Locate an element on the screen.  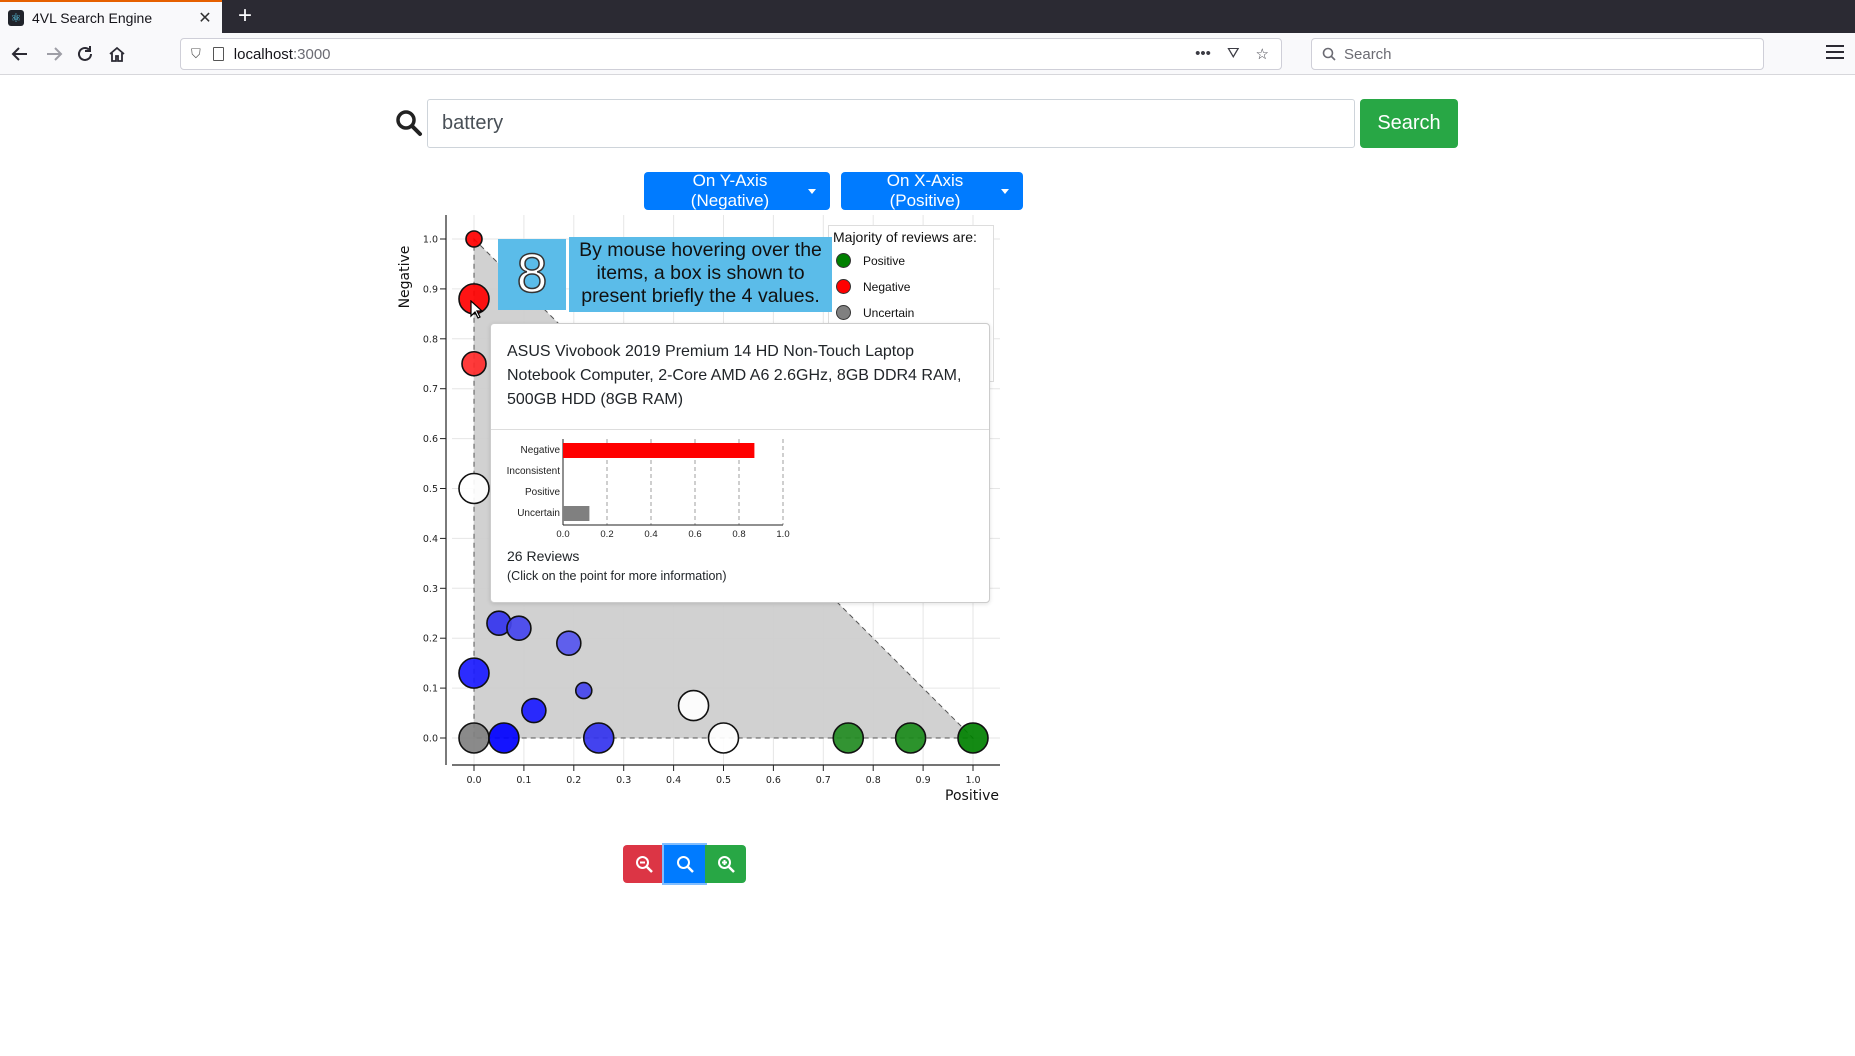
react-favicon-icon: ⚛ is located at coordinates (16, 17).